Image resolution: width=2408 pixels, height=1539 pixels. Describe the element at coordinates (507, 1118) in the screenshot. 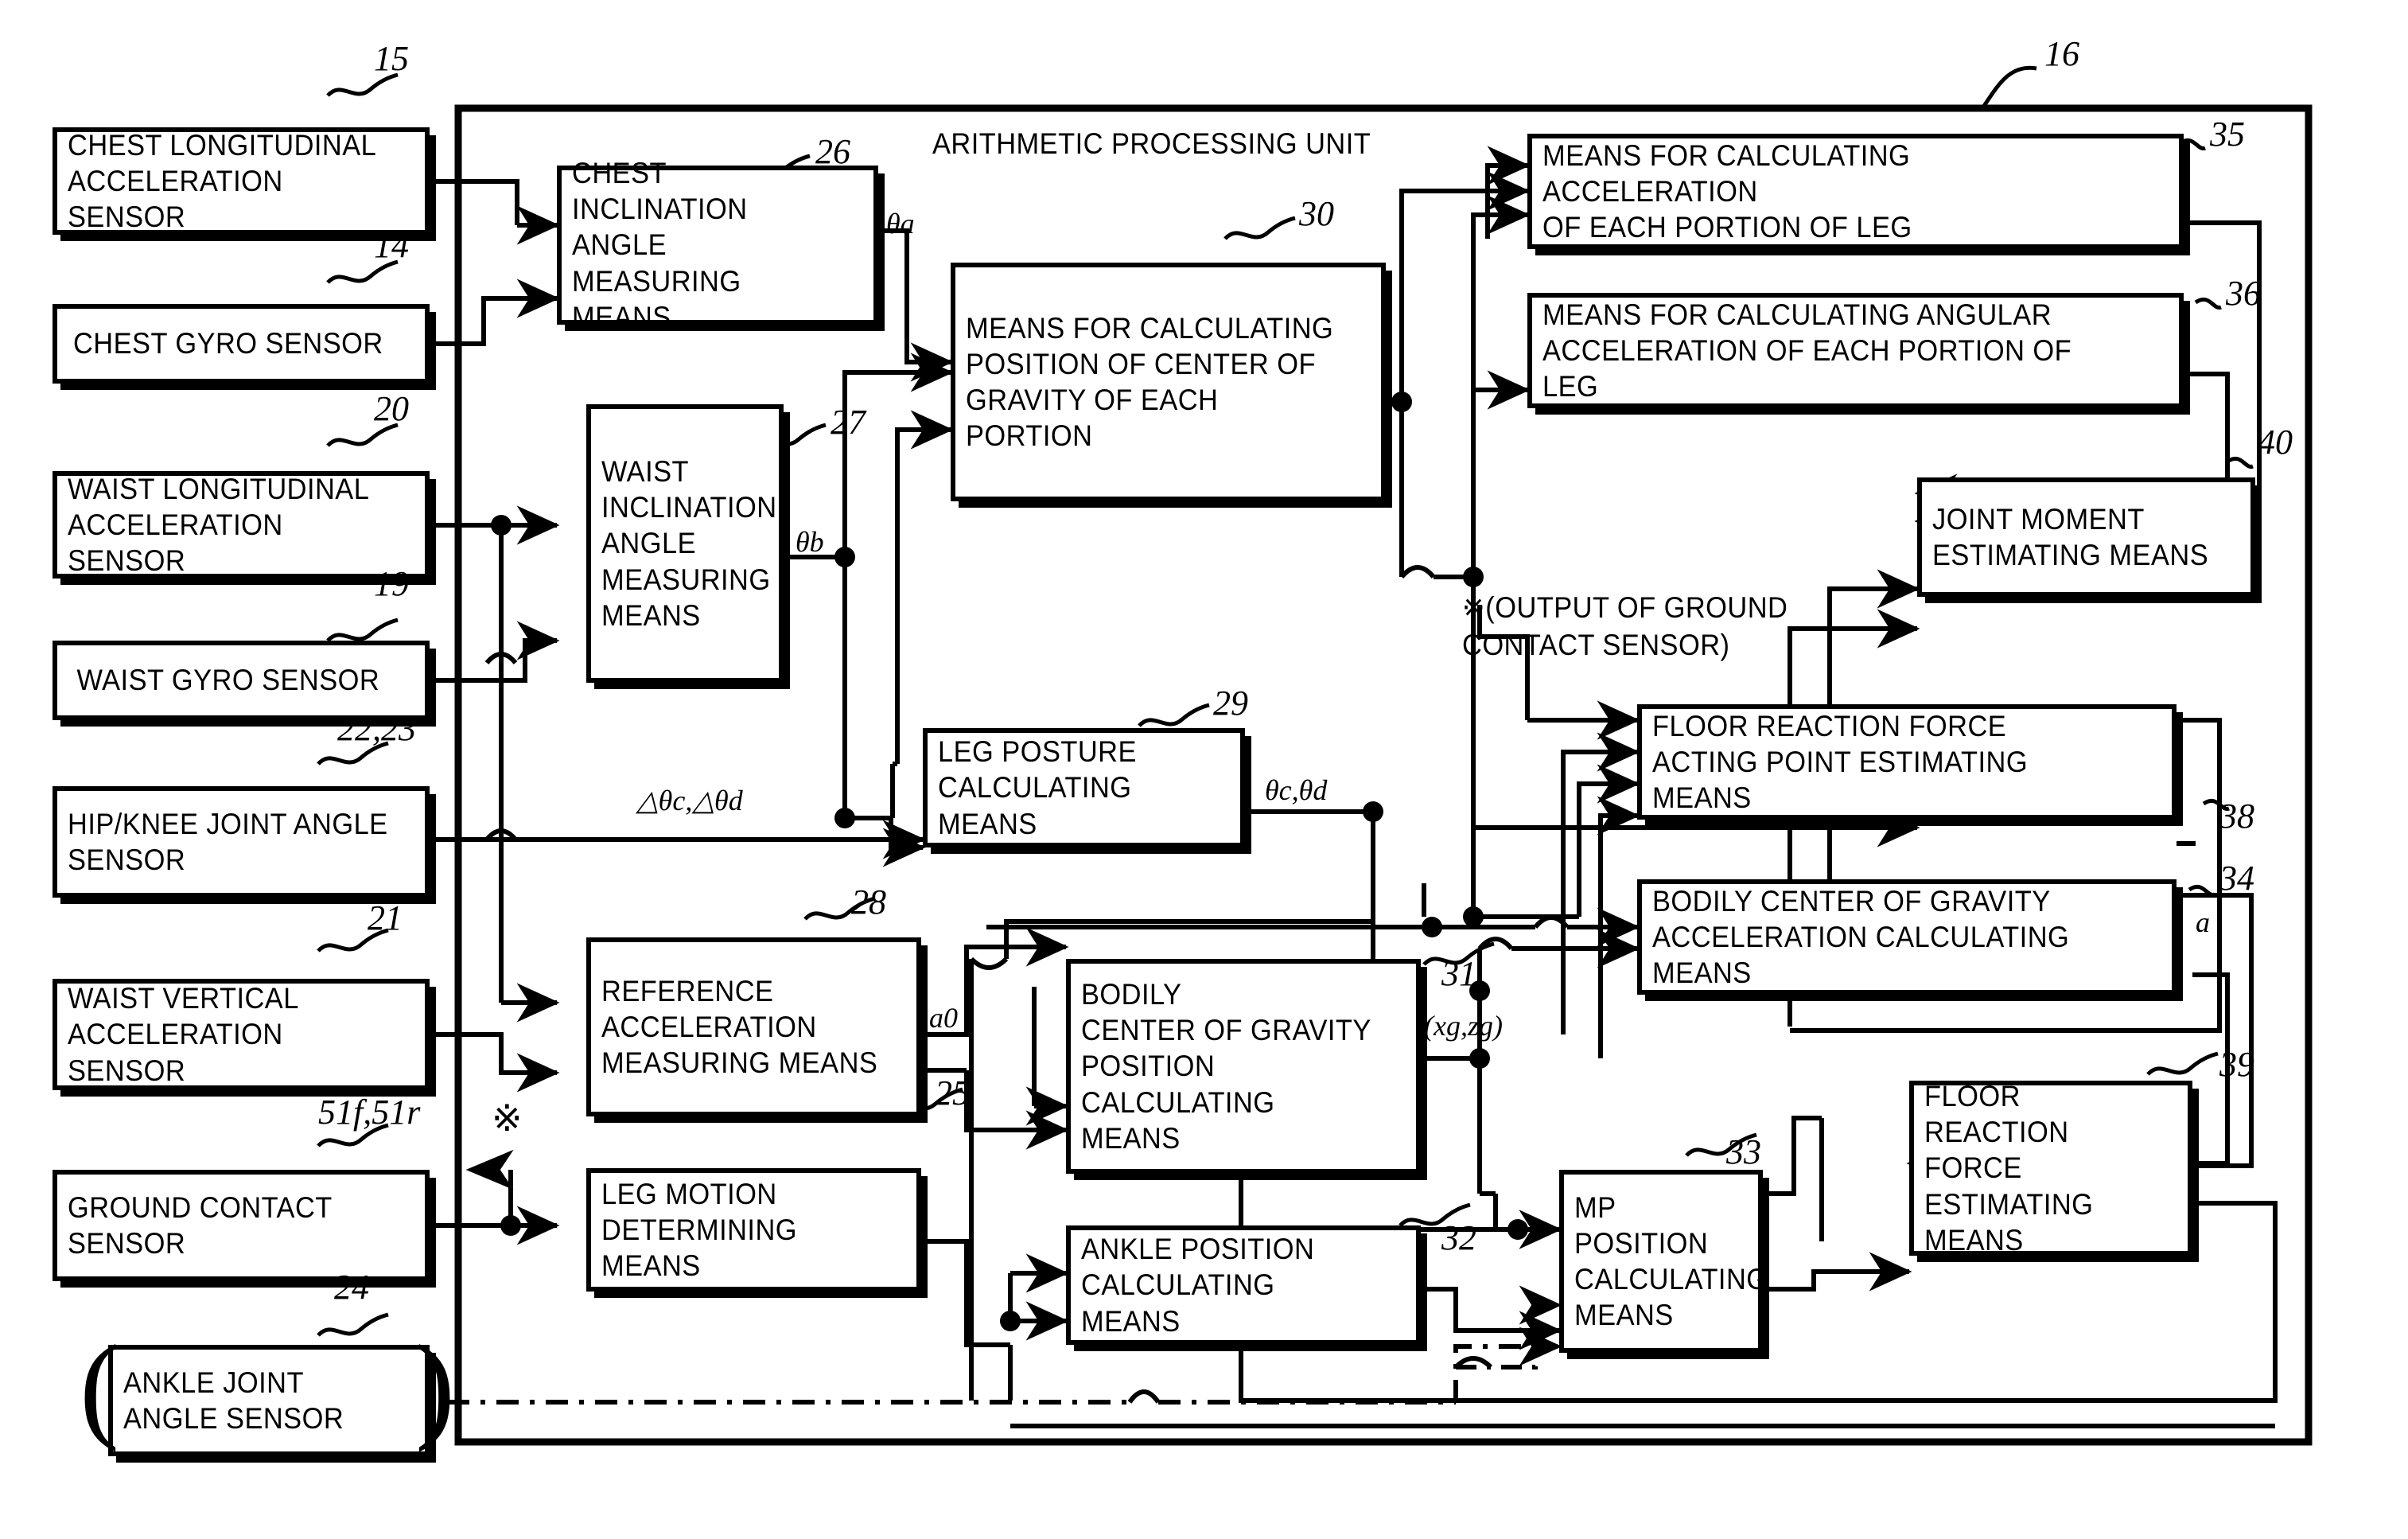

I see `asterisk-reference-icon: ※` at that location.